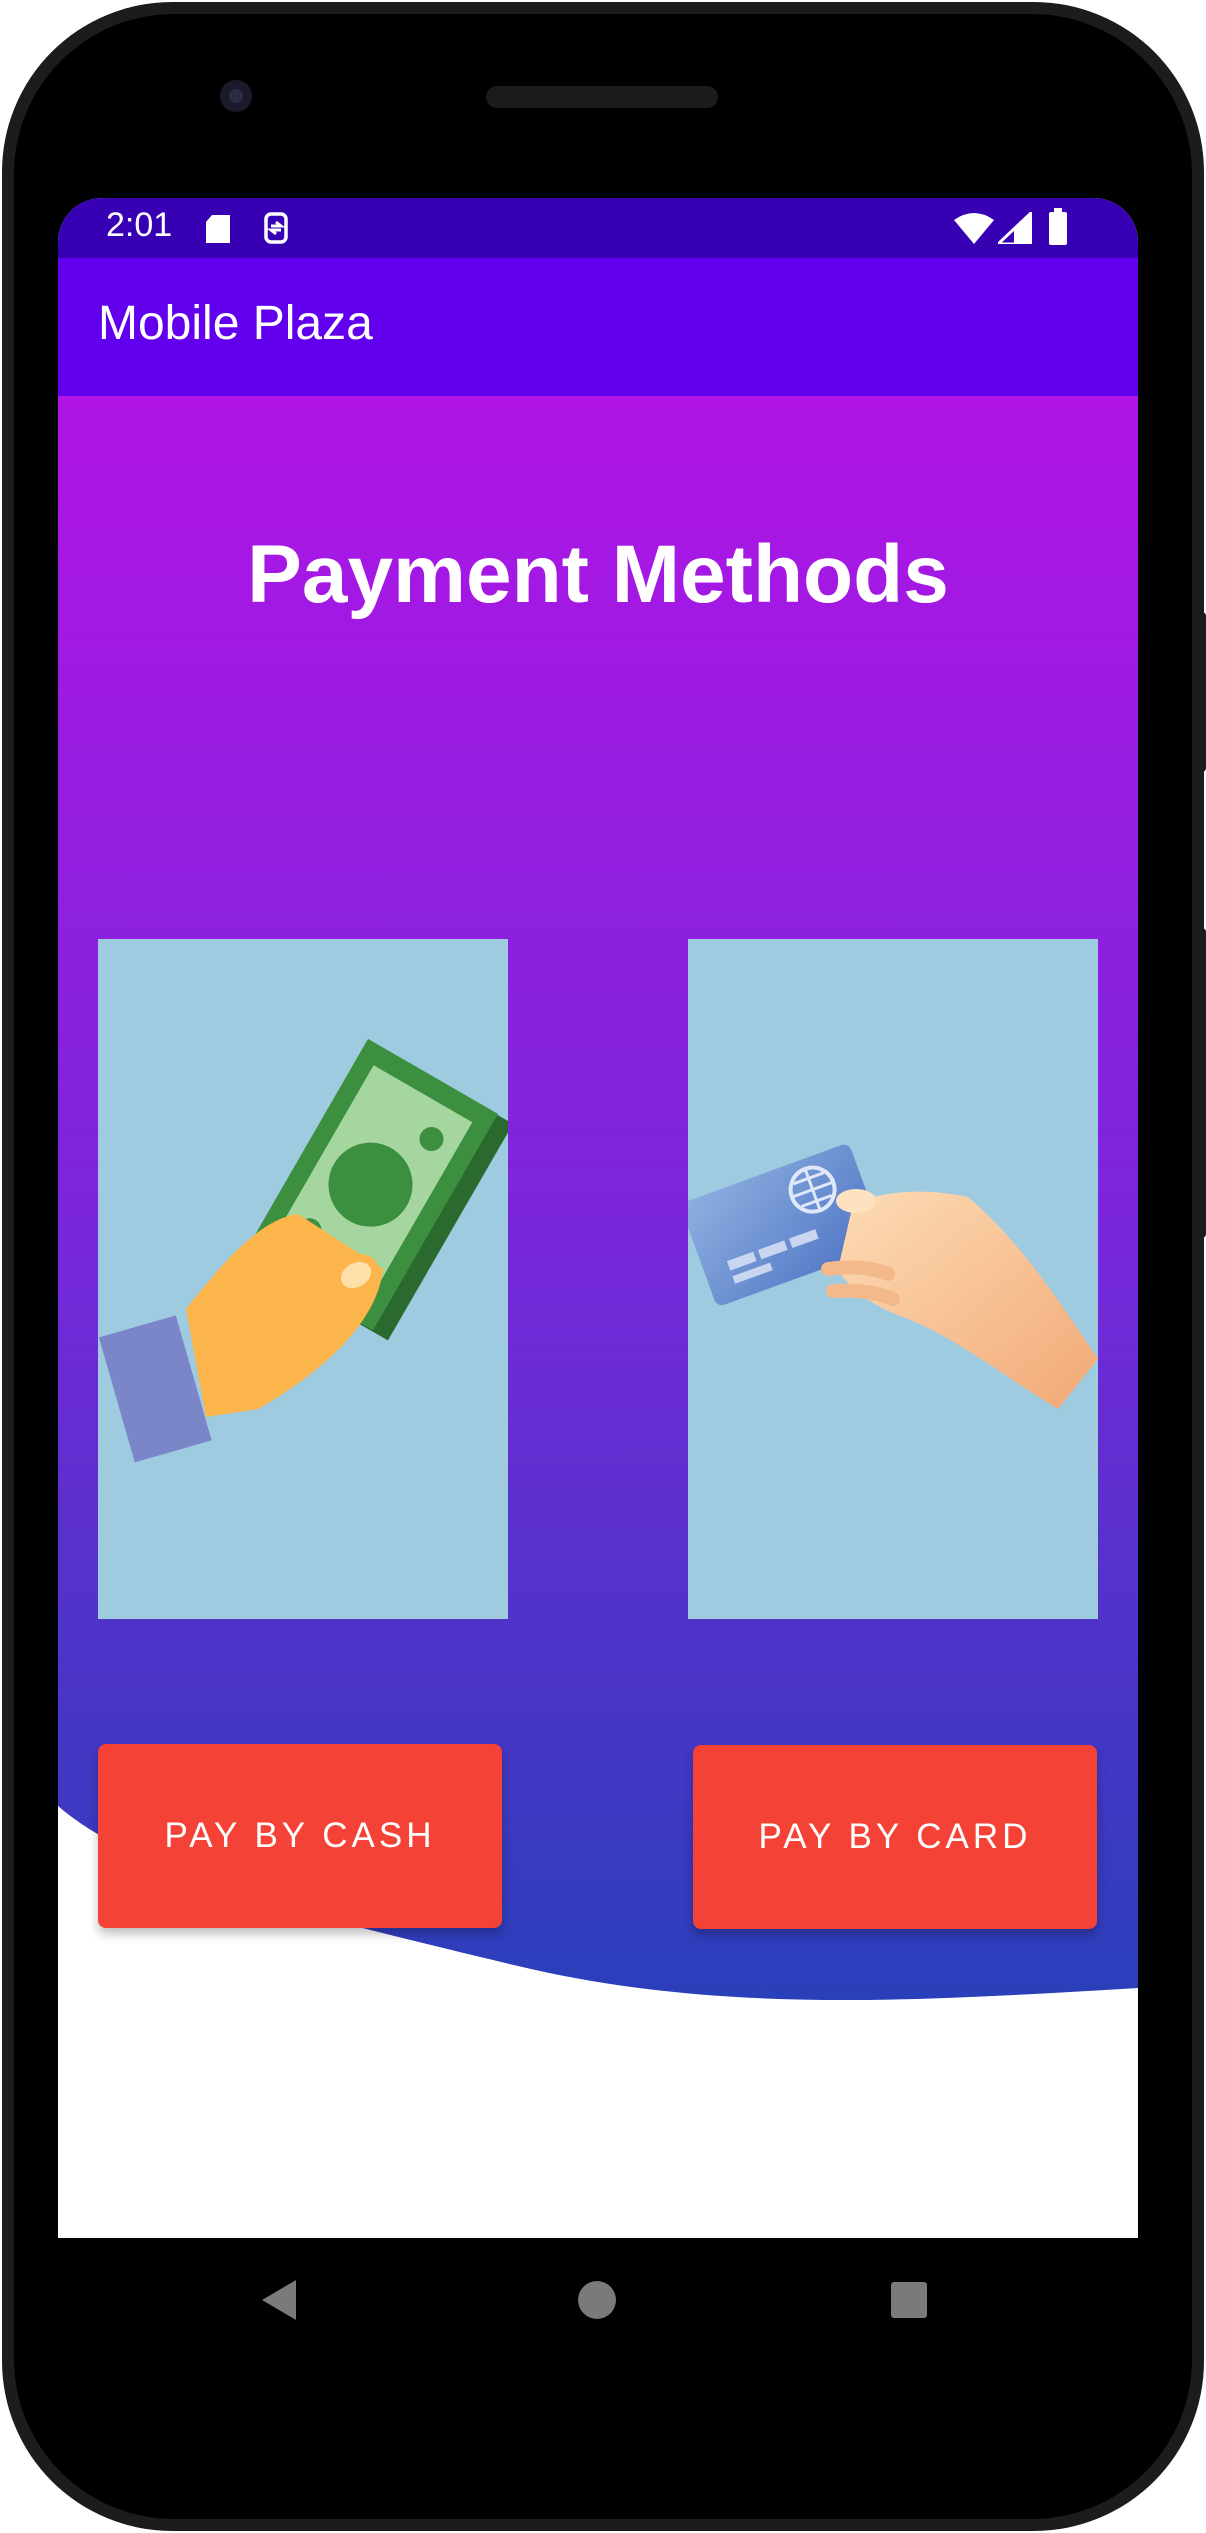  Describe the element at coordinates (1058, 226) in the screenshot. I see `battery-icon` at that location.